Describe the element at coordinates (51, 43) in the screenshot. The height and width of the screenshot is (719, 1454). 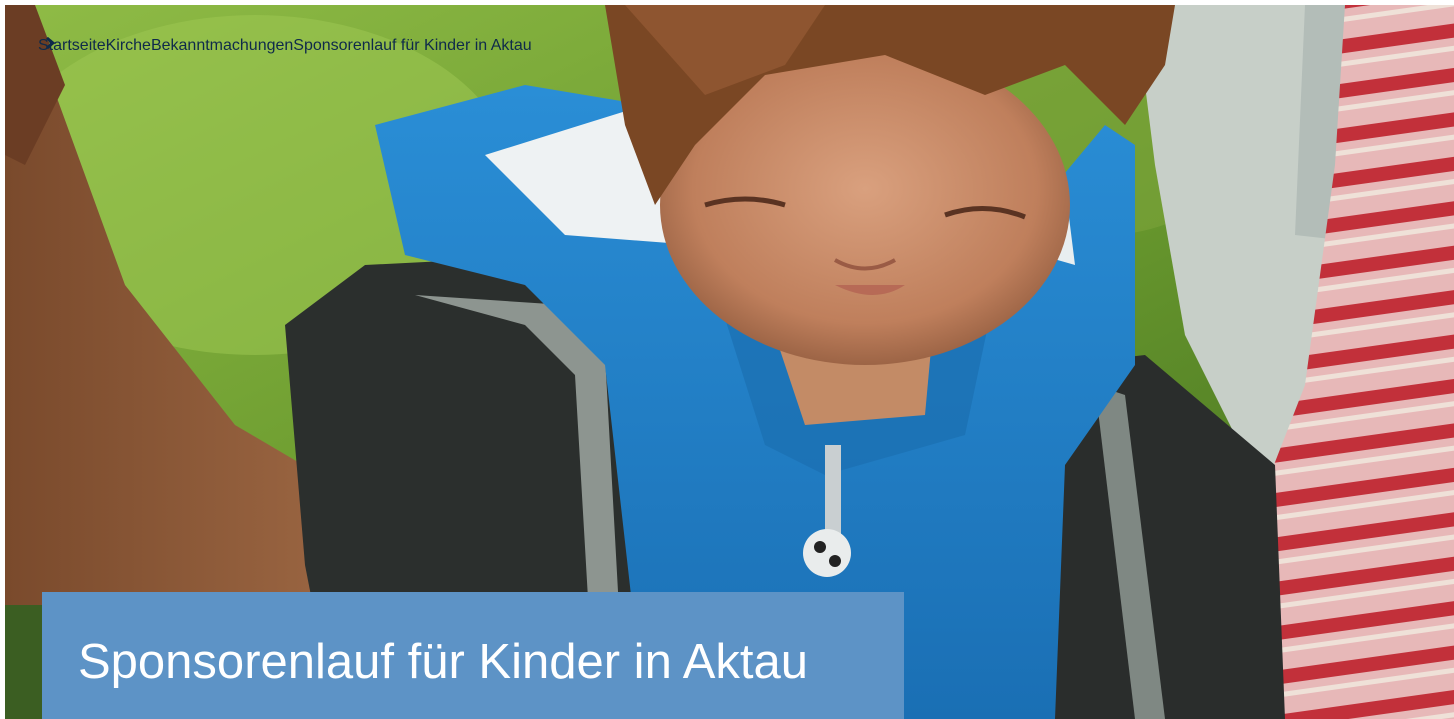
I see `chevron-right-icon` at that location.